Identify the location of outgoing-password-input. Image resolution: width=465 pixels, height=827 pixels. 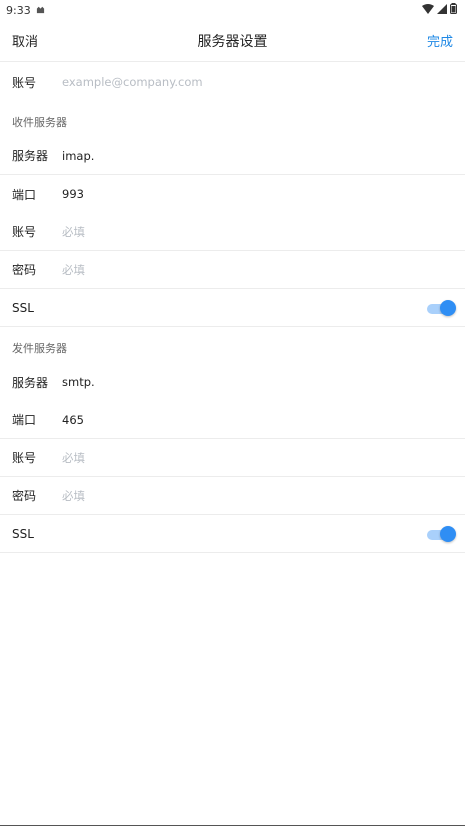
(232, 495).